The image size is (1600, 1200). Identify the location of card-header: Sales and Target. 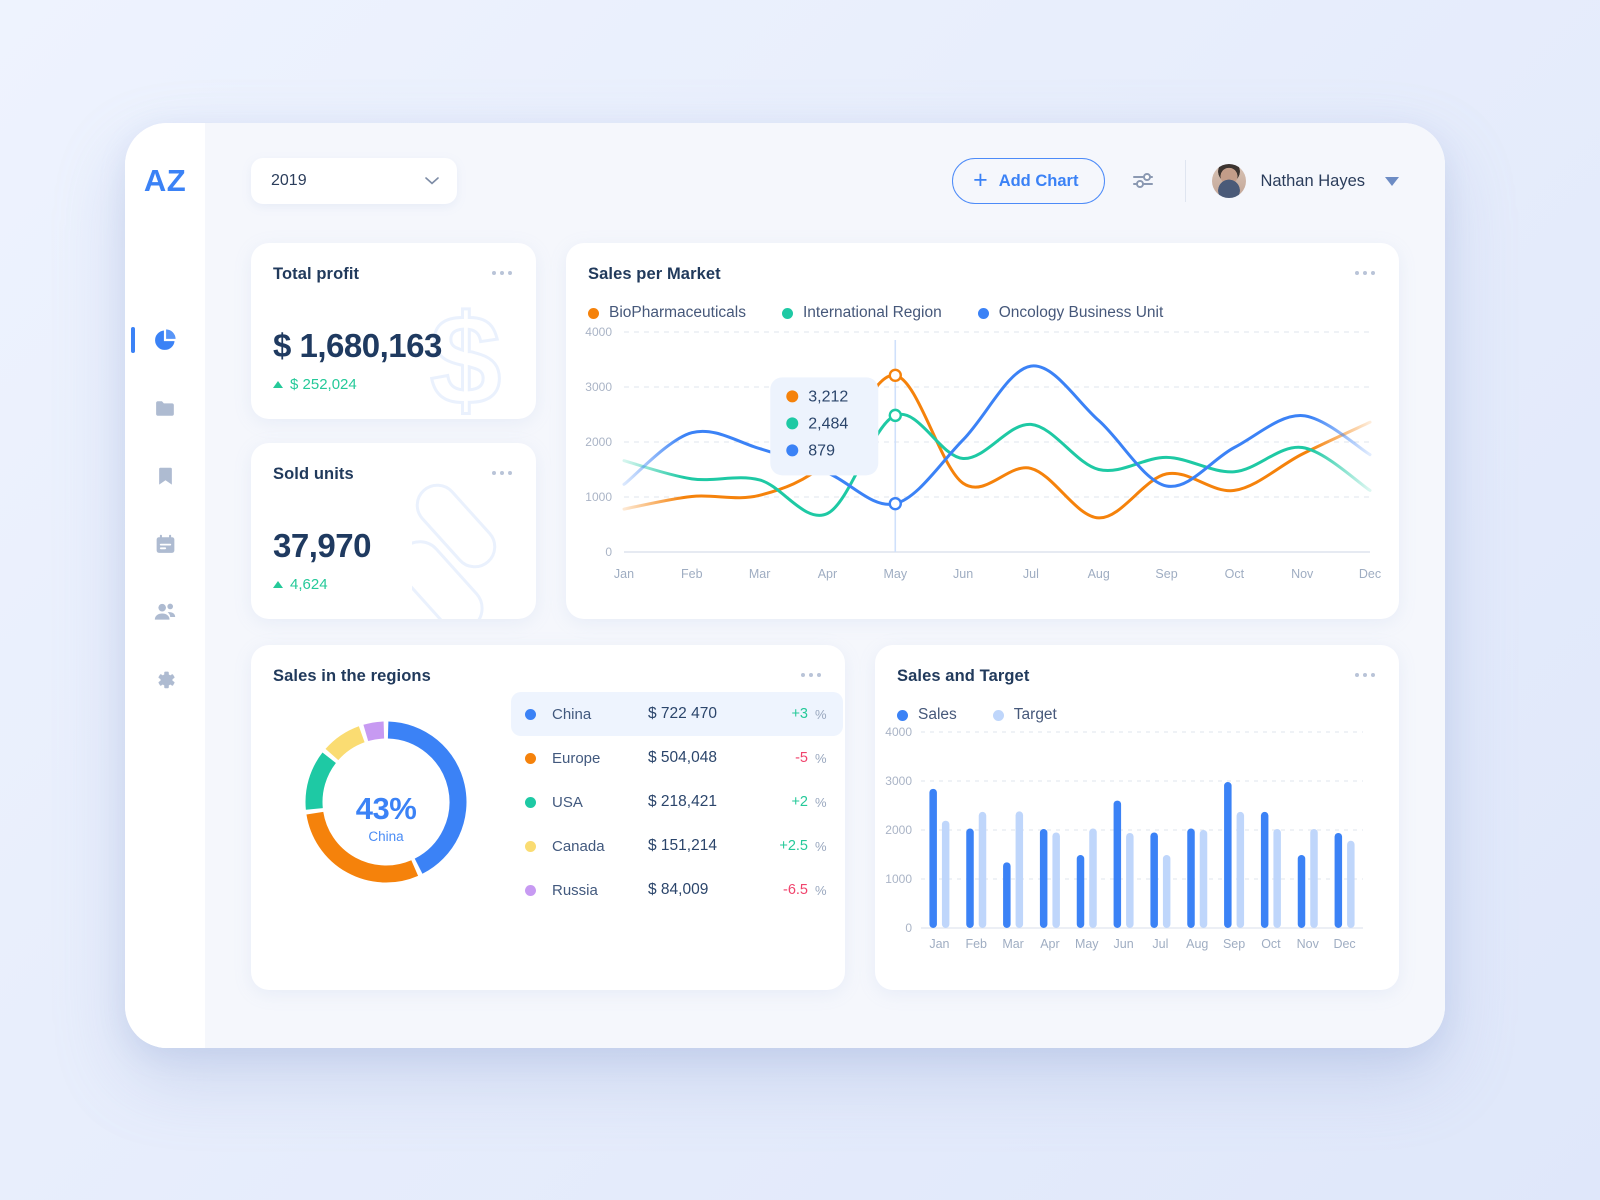
(1137, 665).